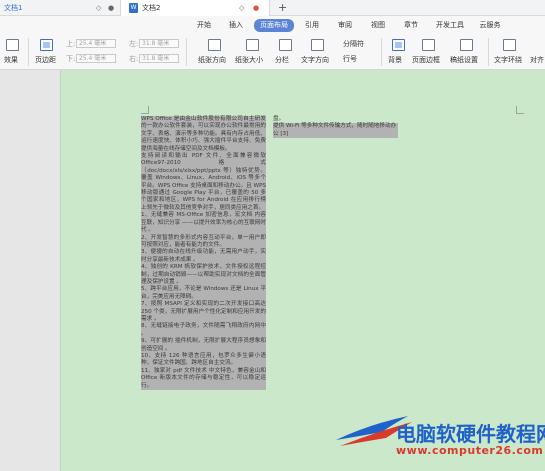 The image size is (545, 471). What do you see at coordinates (466, 45) in the screenshot?
I see `manuscript-icon` at bounding box center [466, 45].